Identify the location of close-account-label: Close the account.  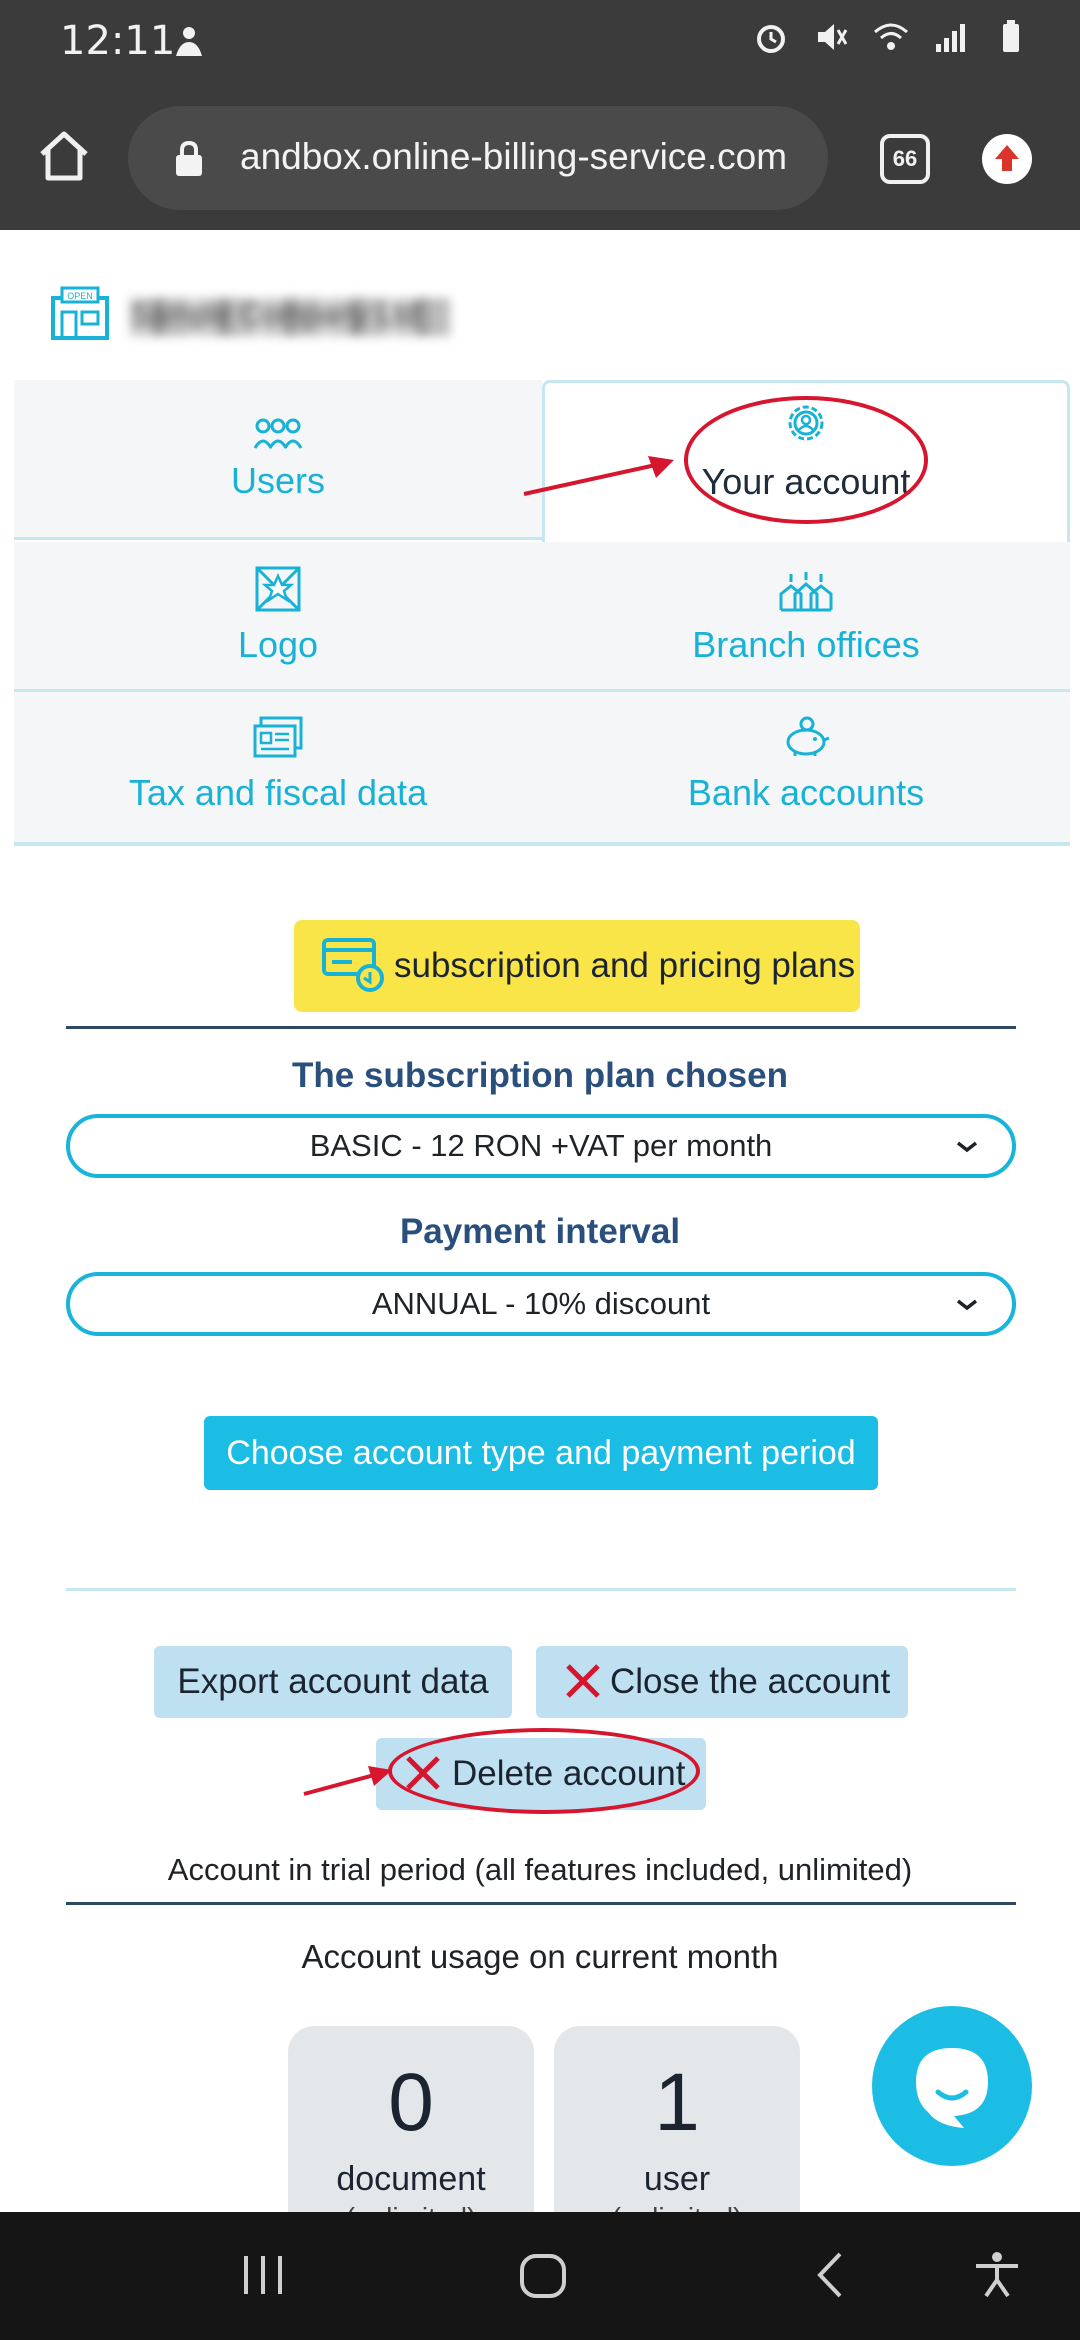
(750, 1681).